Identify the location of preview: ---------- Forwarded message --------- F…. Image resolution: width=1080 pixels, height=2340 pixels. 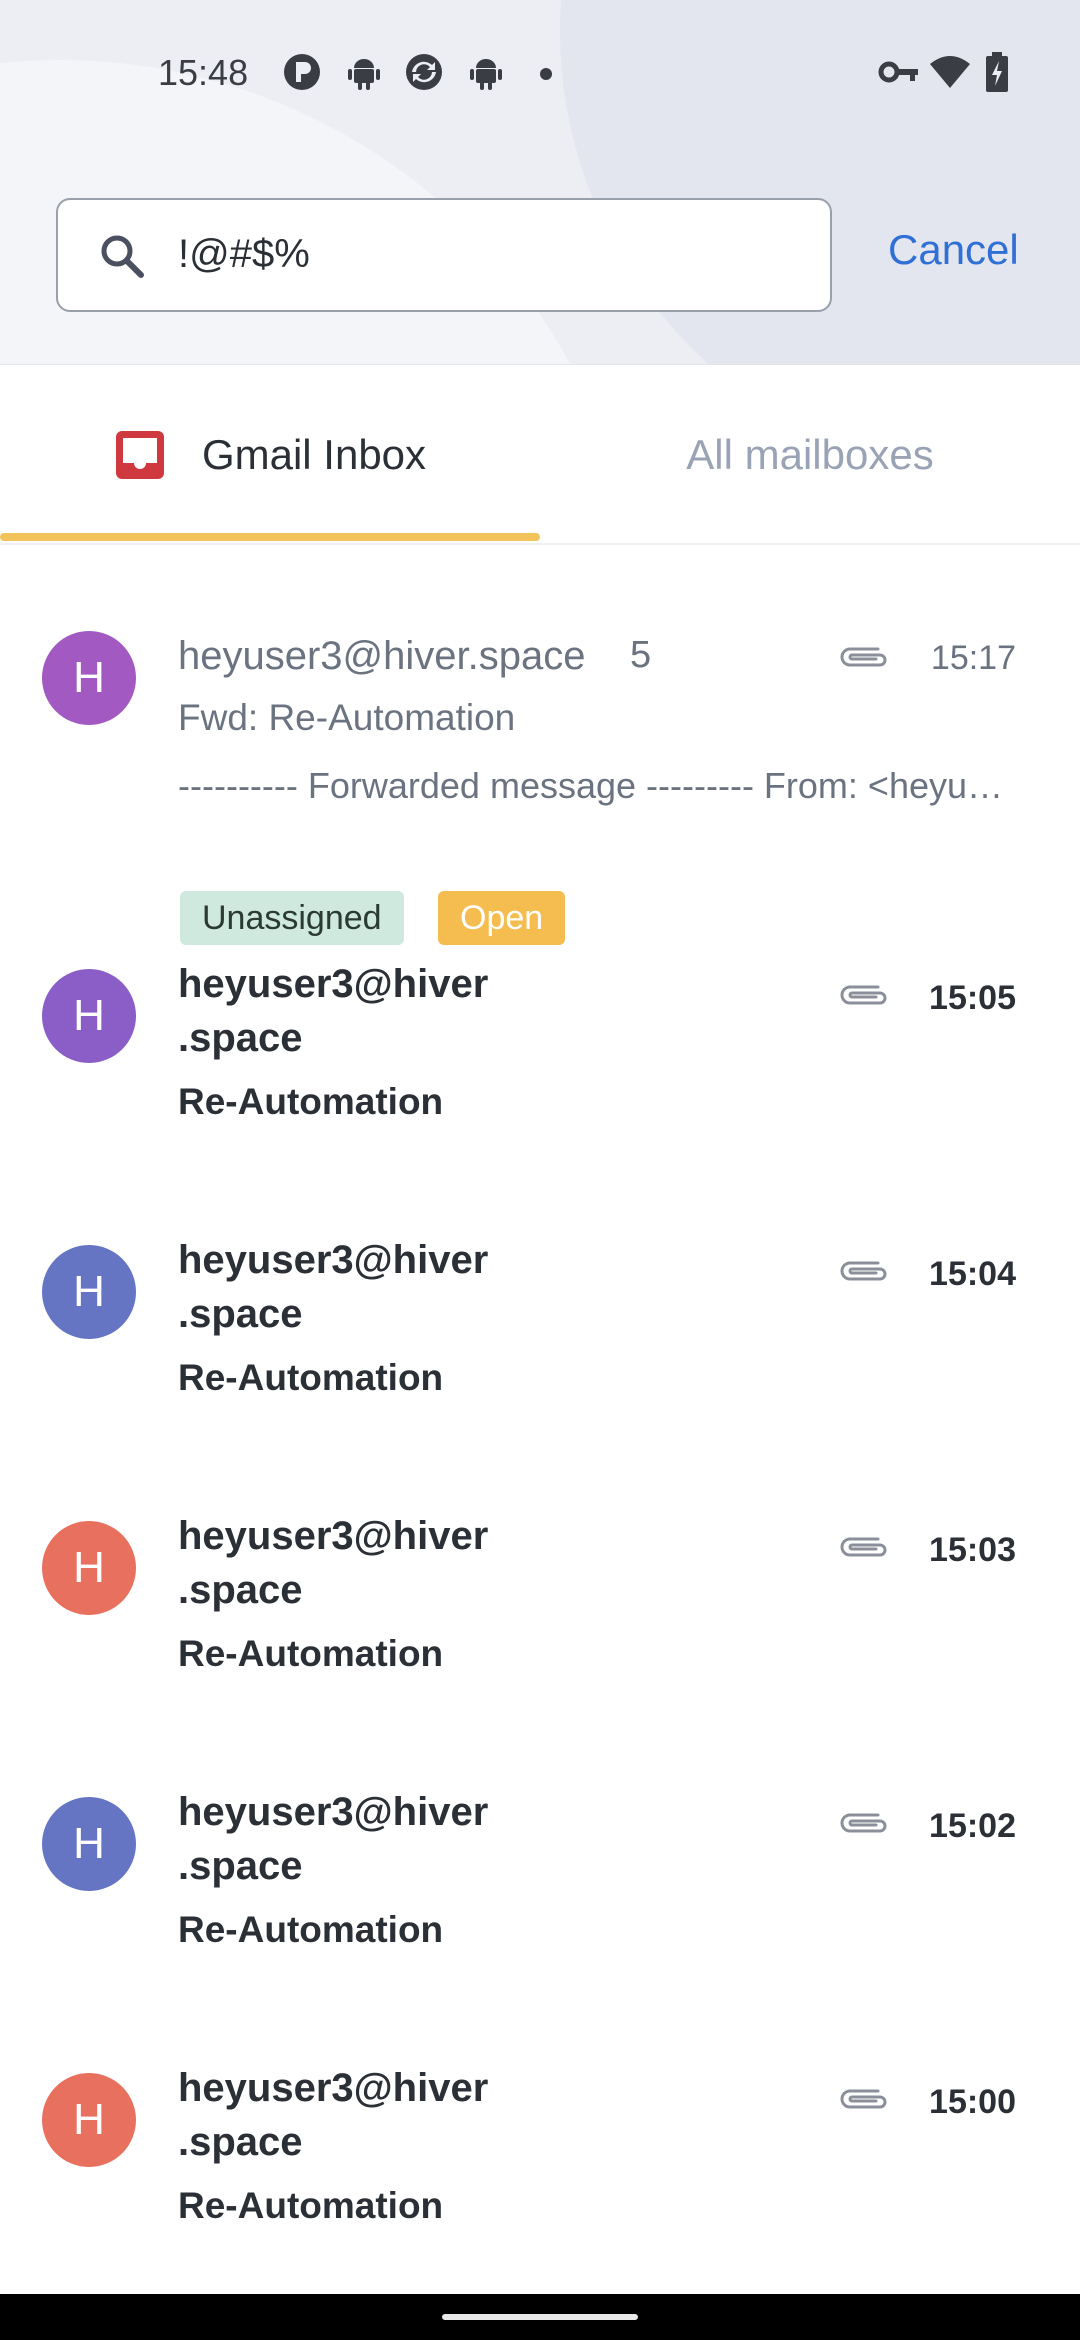
(598, 785).